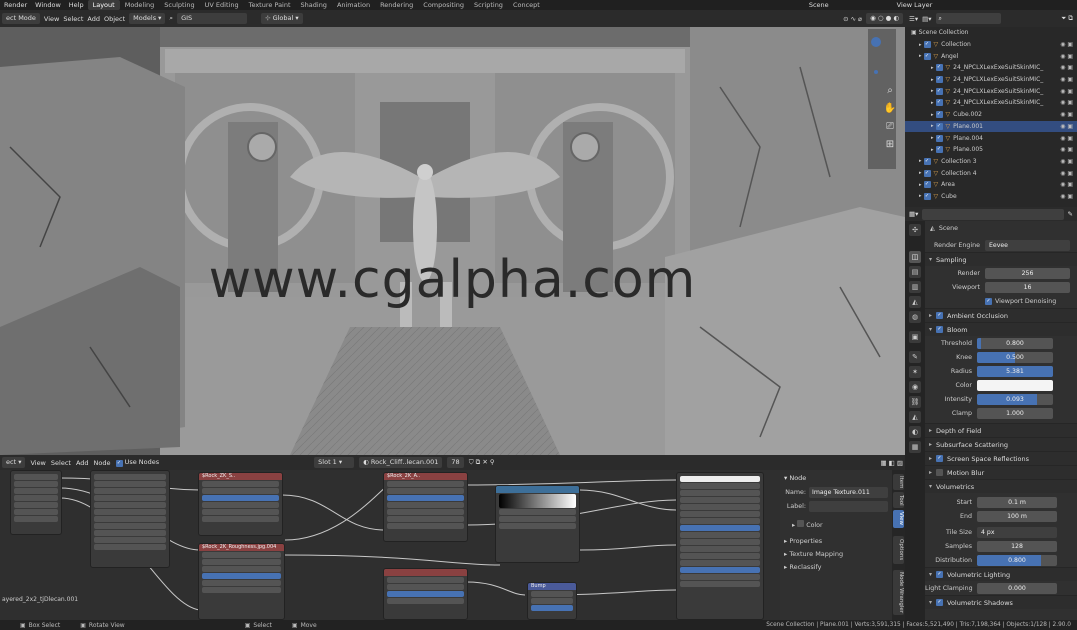 The width and height of the screenshot is (1077, 630). I want to click on scene-tab-icon: ◭, so click(915, 302).